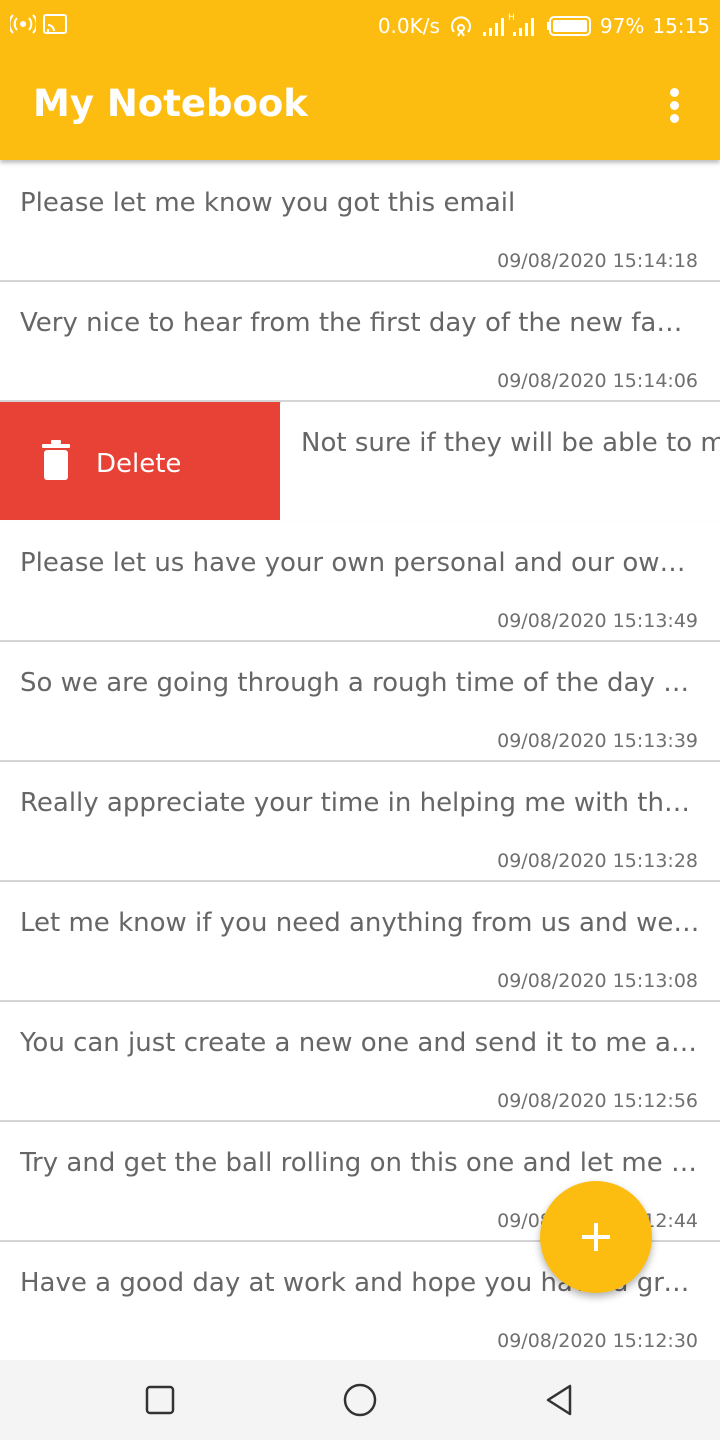  I want to click on note-text: Not sure if they will be able to mak, so click(510, 443).